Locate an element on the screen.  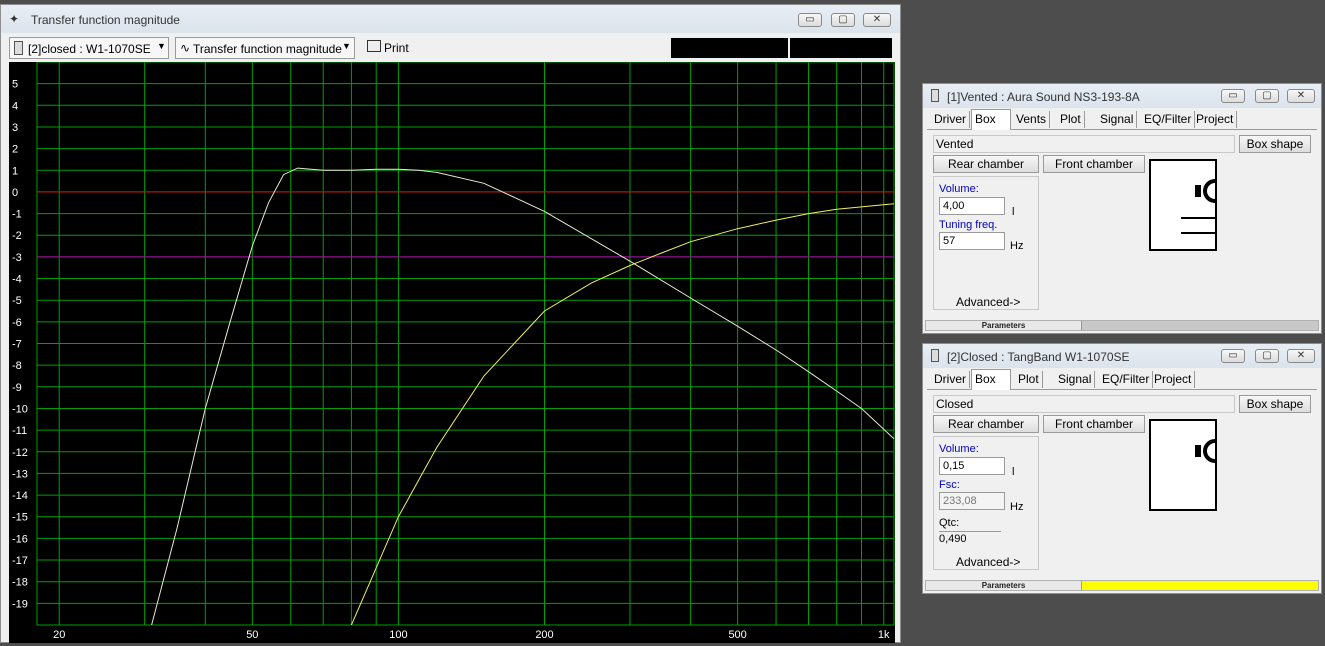
front-chamber-group is located at coordinates (1094, 503).